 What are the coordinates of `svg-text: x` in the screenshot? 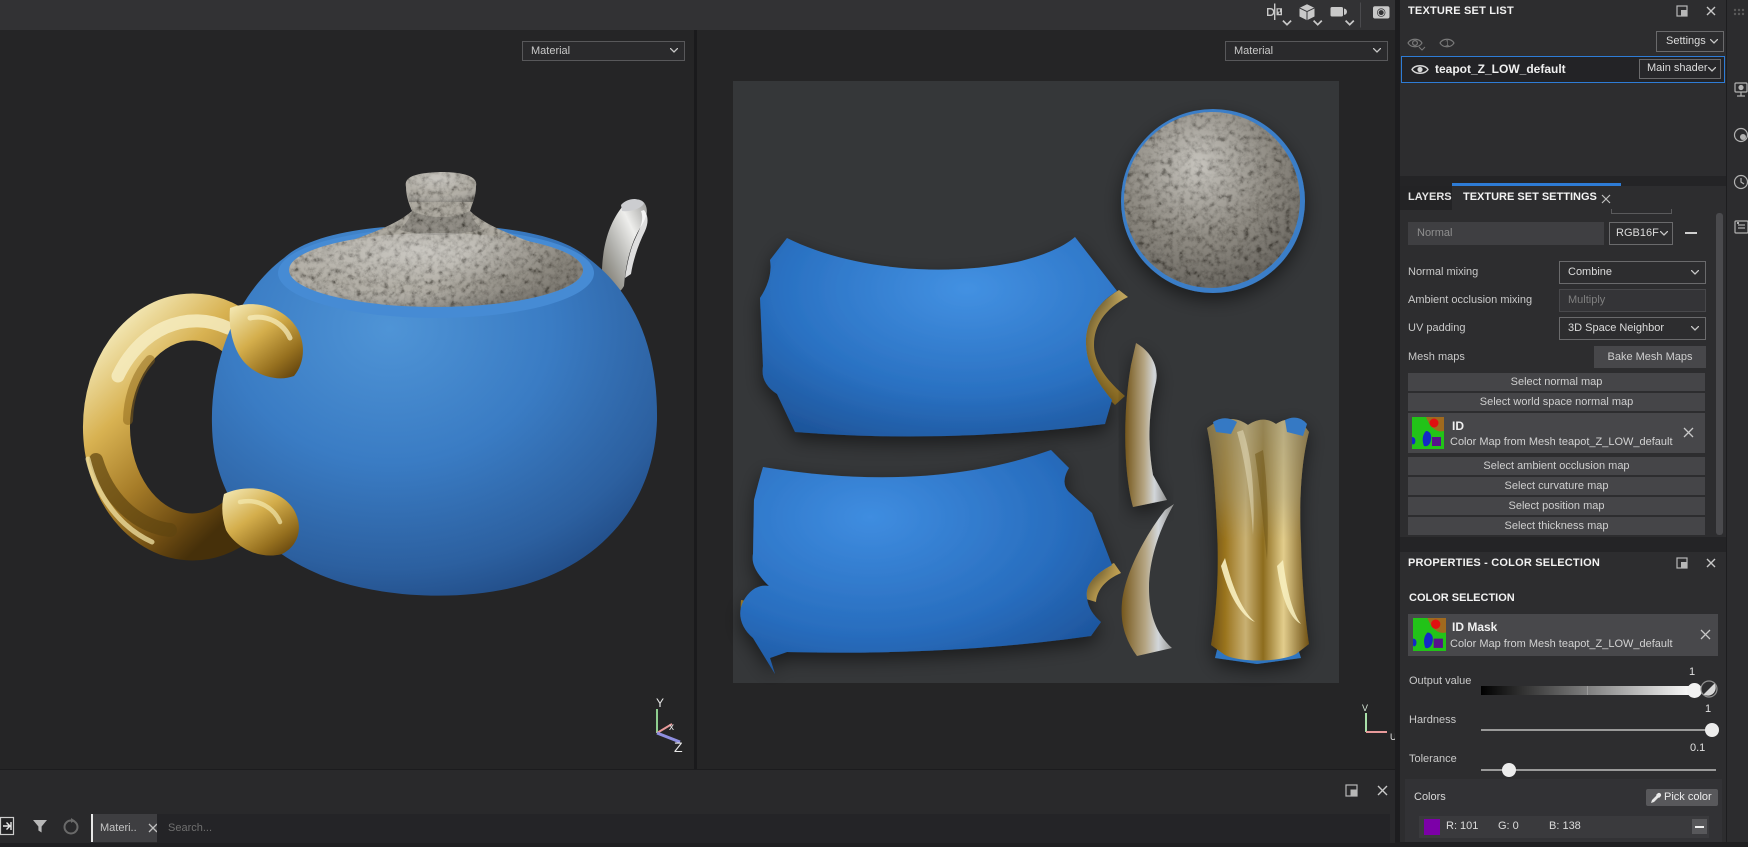 It's located at (671, 727).